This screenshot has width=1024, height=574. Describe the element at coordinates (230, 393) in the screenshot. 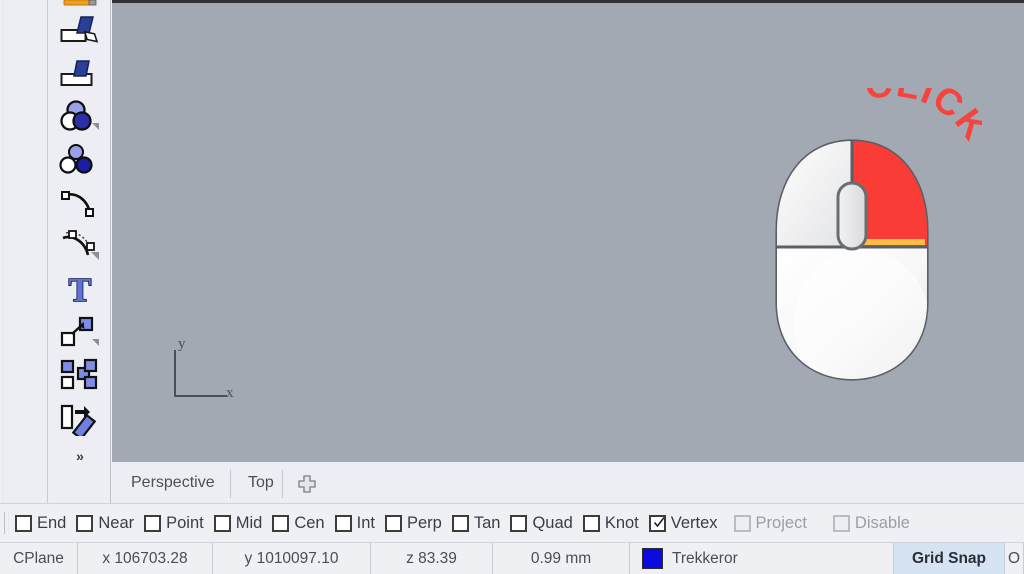

I see `axis-label-x: x` at that location.